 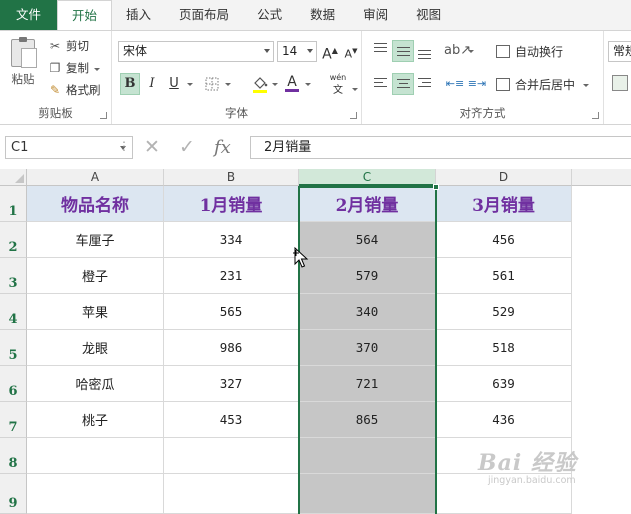 I want to click on fill-color-dropdown-icon, so click(x=275, y=84).